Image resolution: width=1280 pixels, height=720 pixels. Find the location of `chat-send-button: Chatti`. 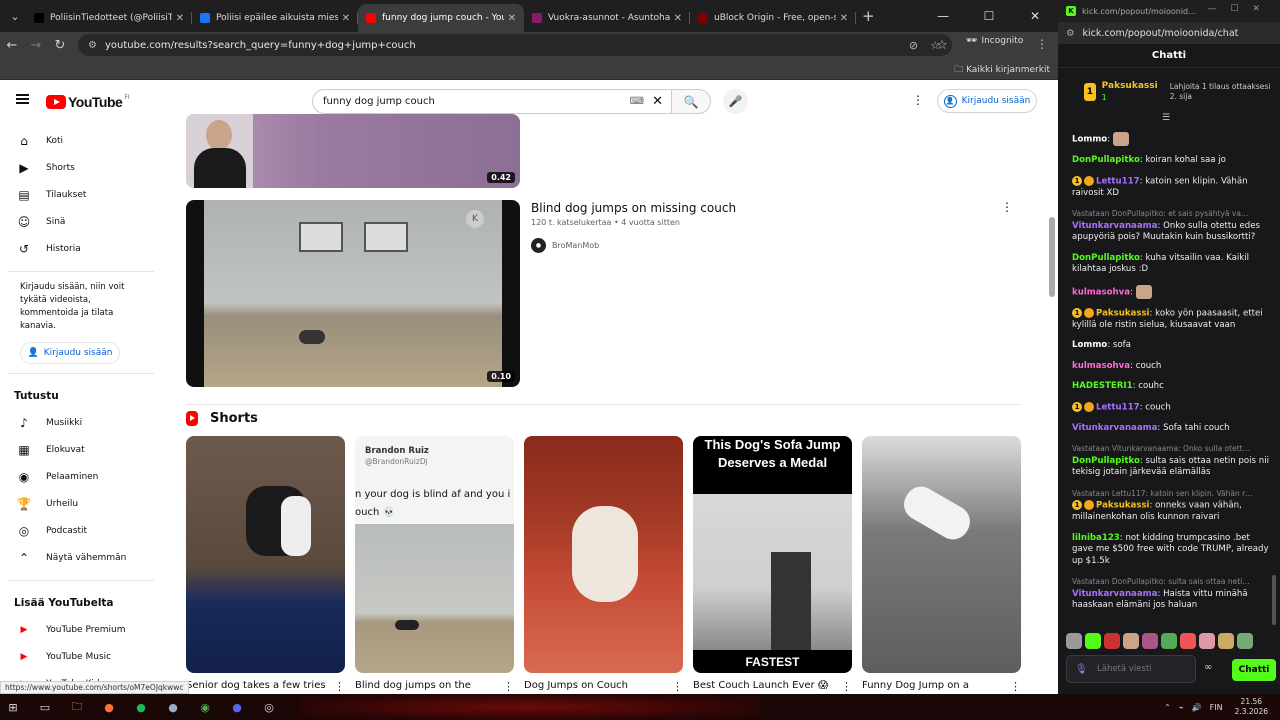

chat-send-button: Chatti is located at coordinates (1254, 670).